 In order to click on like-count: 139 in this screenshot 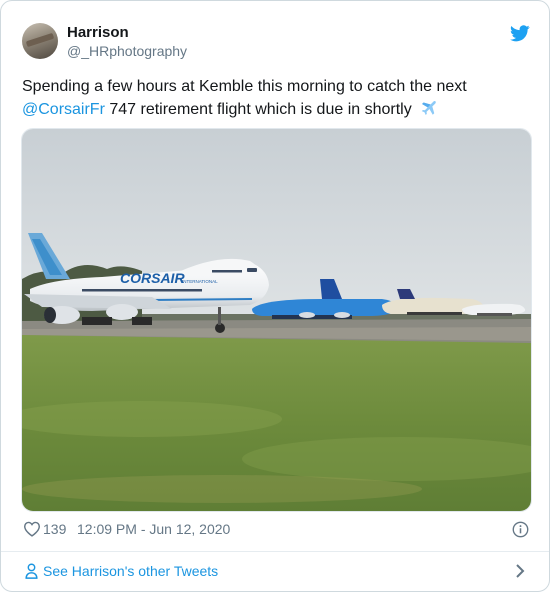, I will do `click(54, 529)`.